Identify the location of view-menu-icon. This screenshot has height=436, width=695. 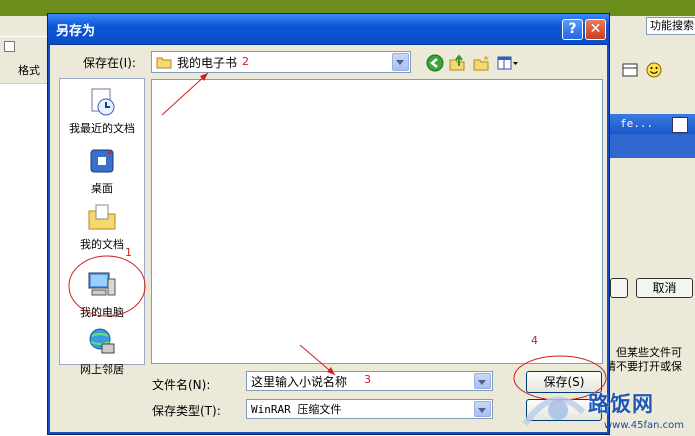
(508, 63).